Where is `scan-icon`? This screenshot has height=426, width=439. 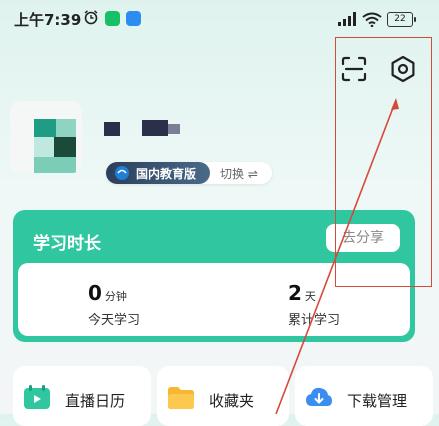
scan-icon is located at coordinates (354, 69).